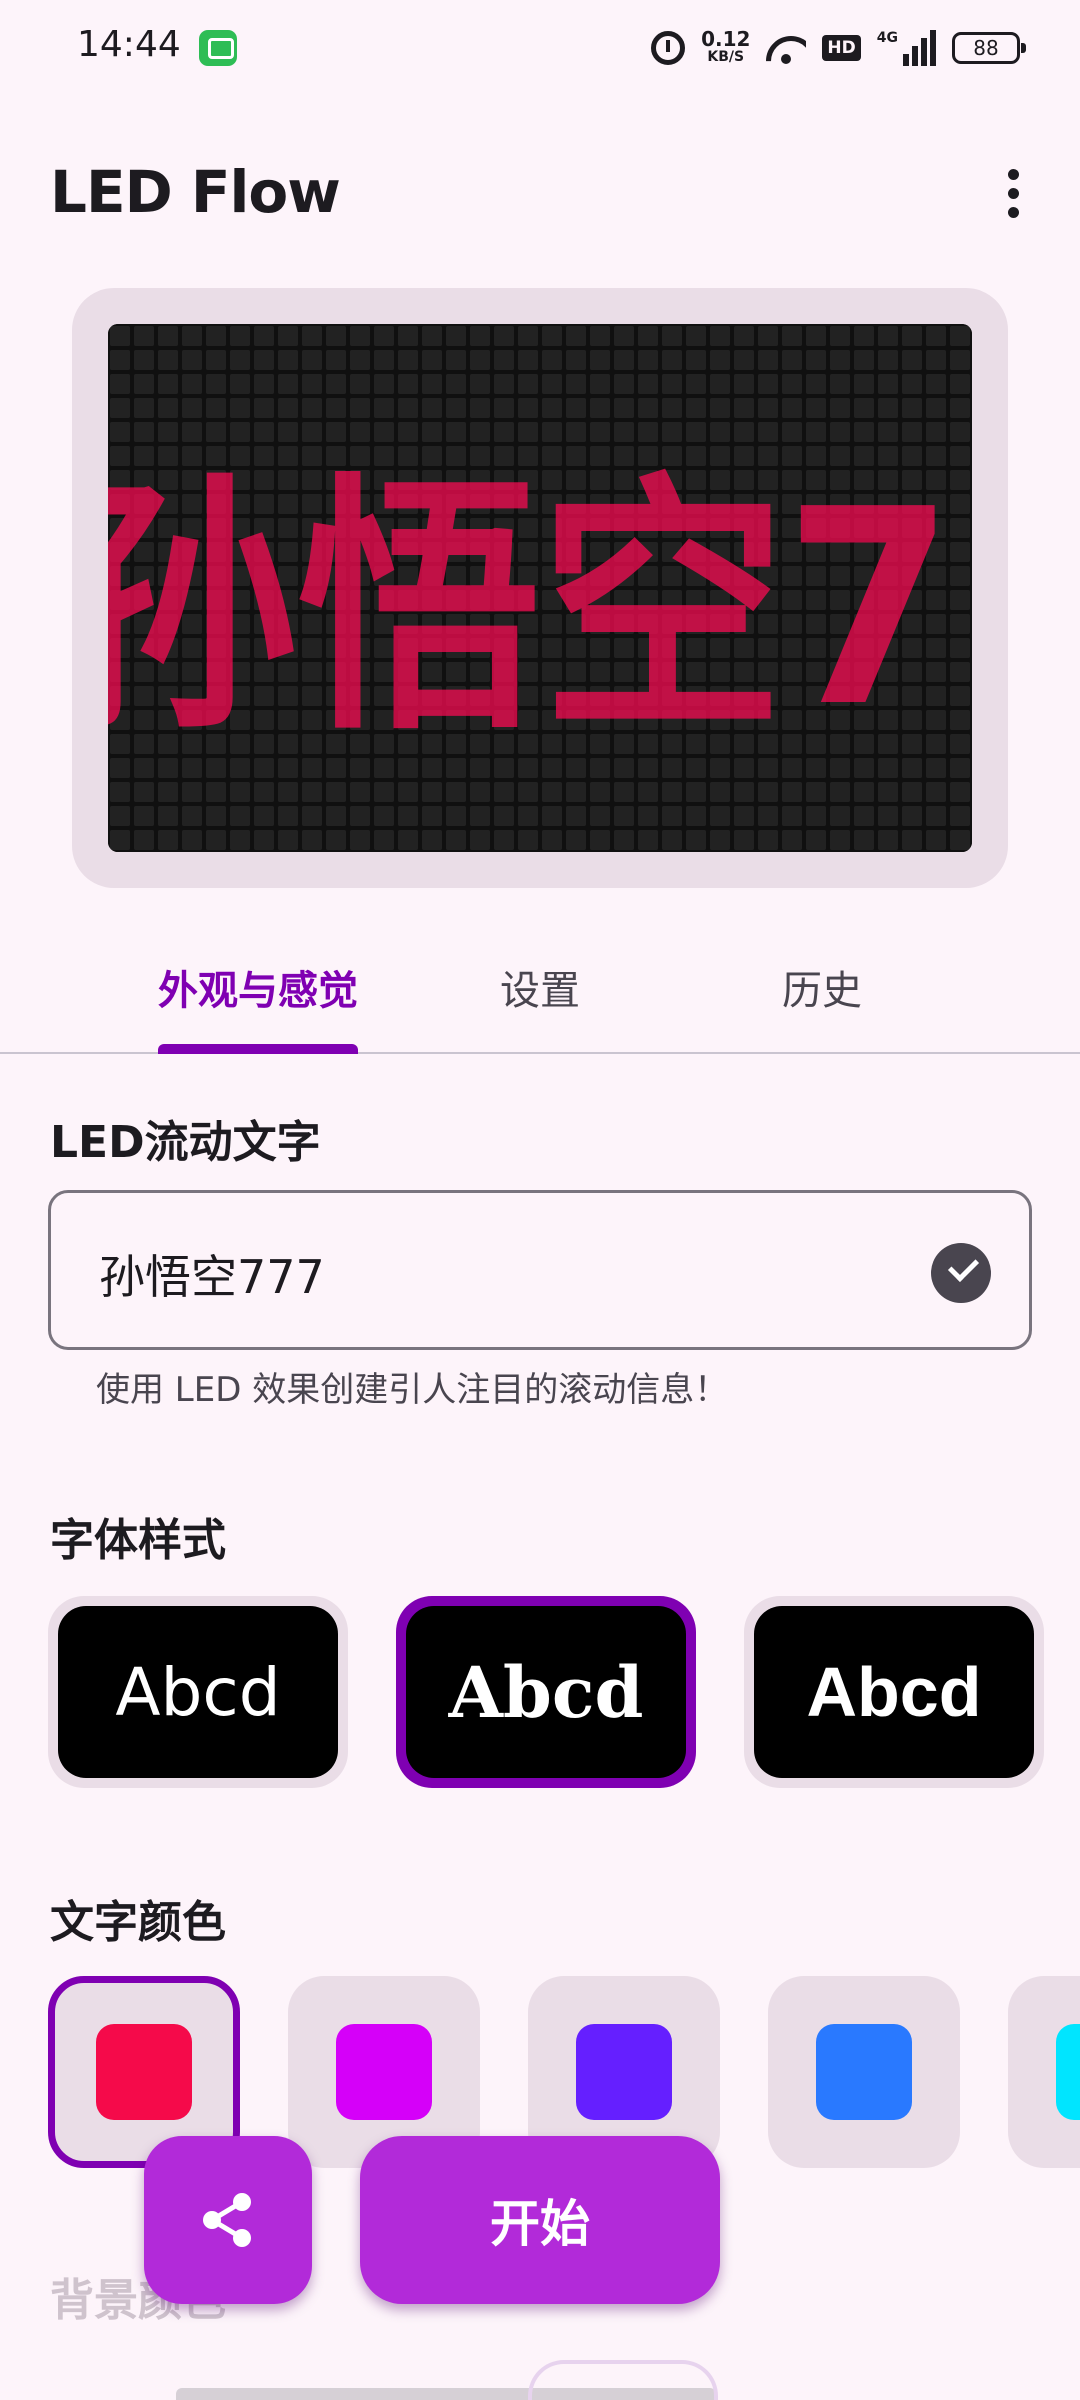 This screenshot has height=2400, width=1080. What do you see at coordinates (822, 987) in the screenshot?
I see `tab-history: 历史` at bounding box center [822, 987].